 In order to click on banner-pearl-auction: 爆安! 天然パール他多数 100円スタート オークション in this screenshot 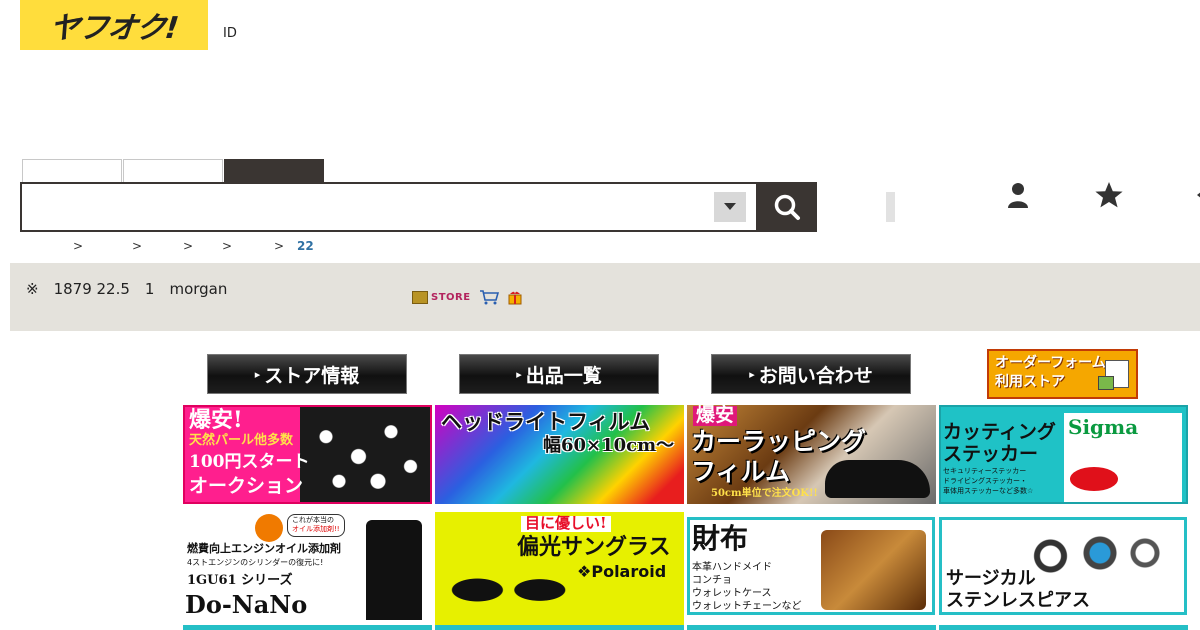, I will do `click(307, 454)`.